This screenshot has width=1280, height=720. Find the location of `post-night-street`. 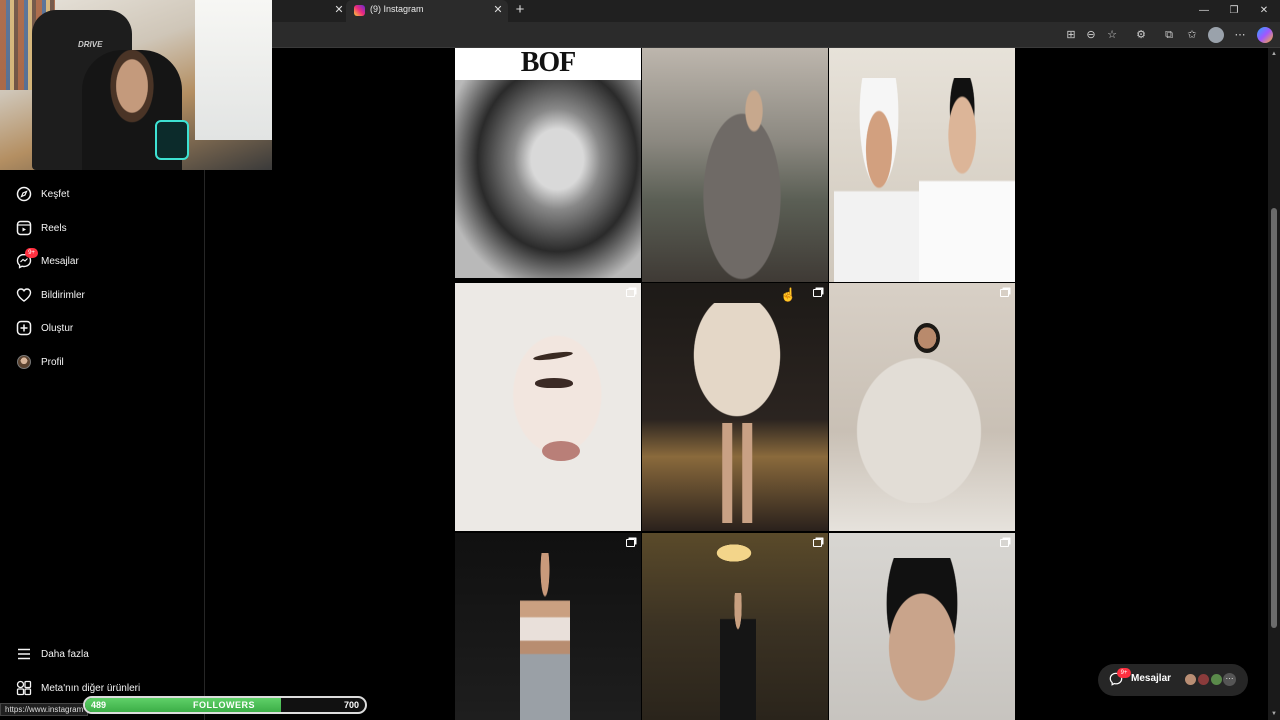

post-night-street is located at coordinates (548, 626).